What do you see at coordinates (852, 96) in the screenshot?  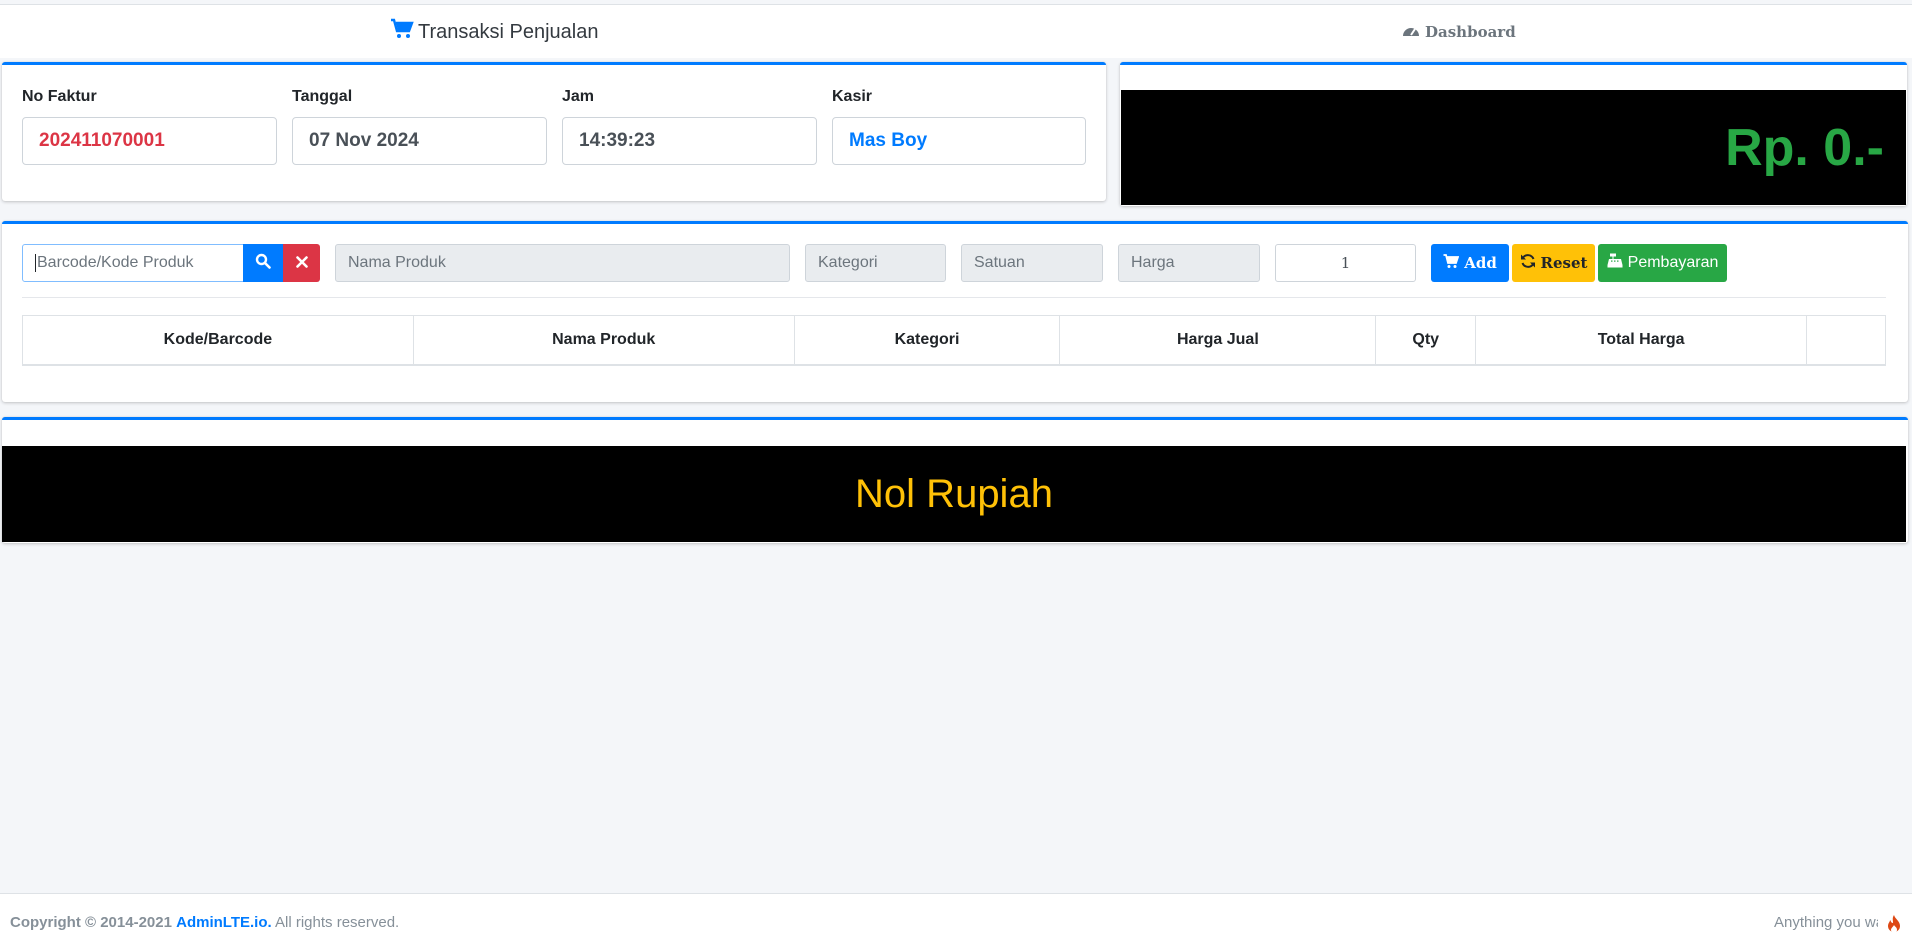 I see `kasir-label: Kasir` at bounding box center [852, 96].